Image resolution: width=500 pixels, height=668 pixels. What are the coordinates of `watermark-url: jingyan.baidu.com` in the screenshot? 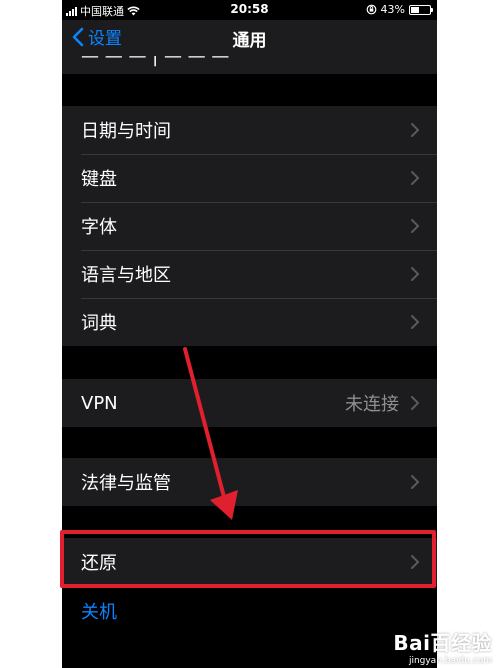 It's located at (450, 661).